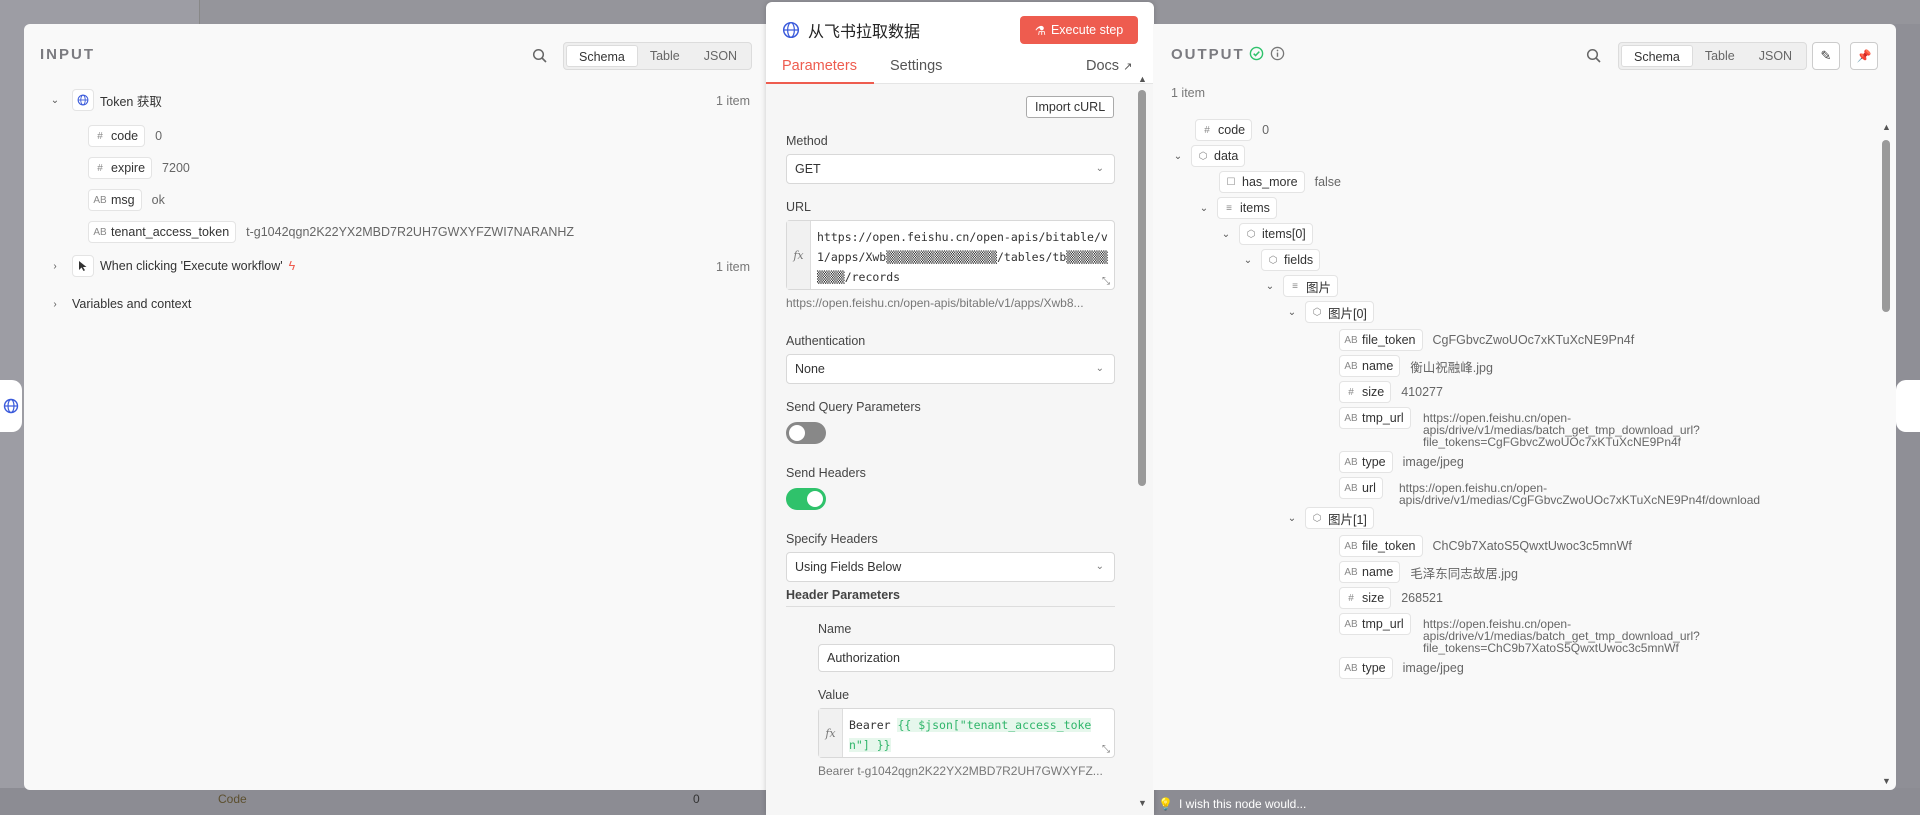 The image size is (1920, 815). Describe the element at coordinates (602, 56) in the screenshot. I see `input-view-schema: Schema` at that location.